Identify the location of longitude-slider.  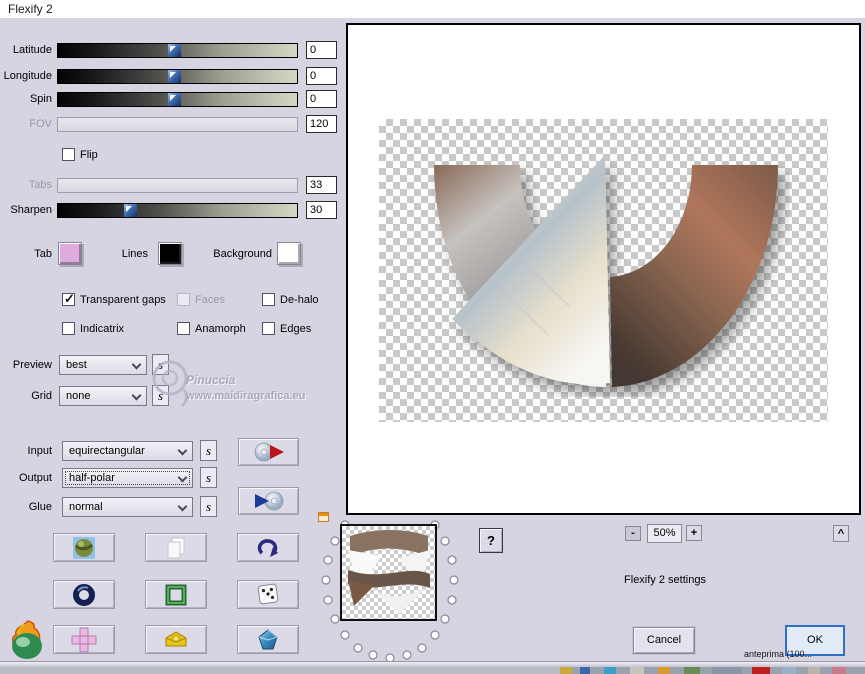
(177, 76).